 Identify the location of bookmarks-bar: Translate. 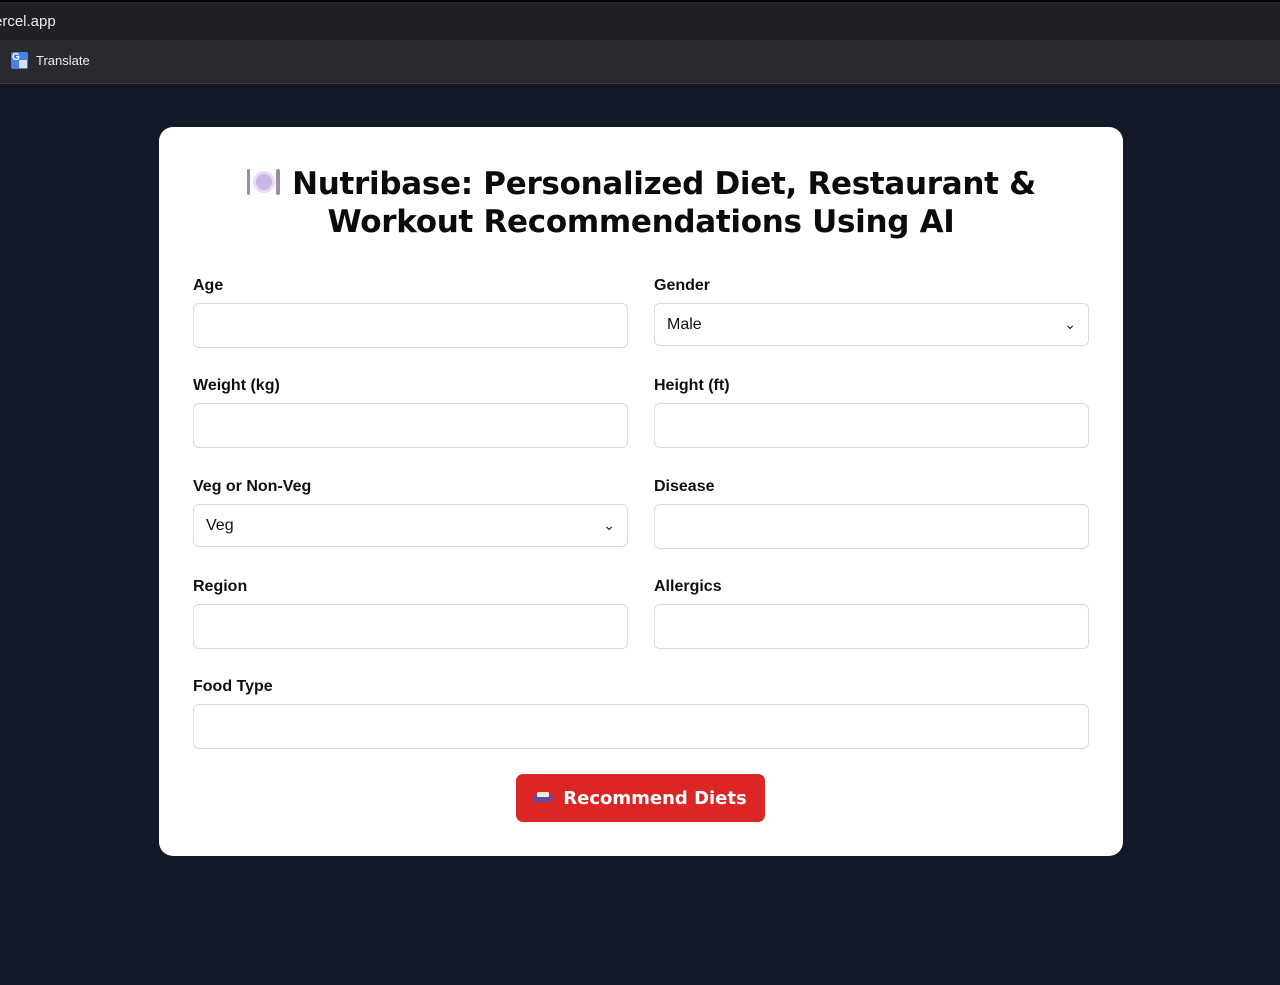
(640, 62).